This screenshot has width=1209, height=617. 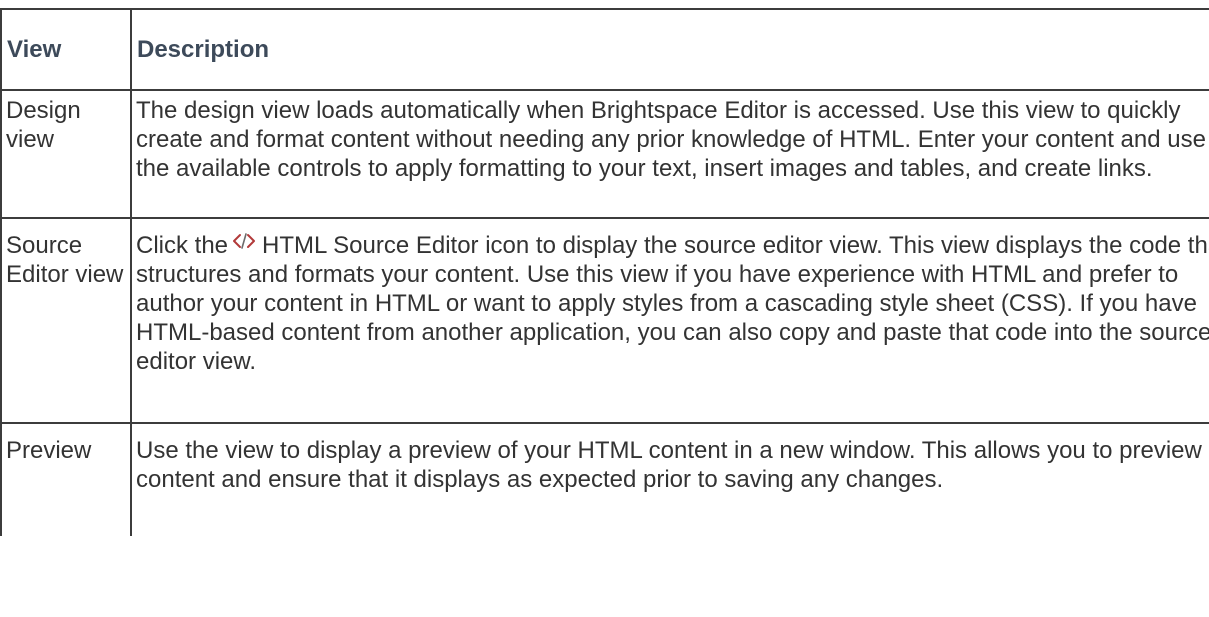 I want to click on view-name-source-editor: Source Editor view, so click(x=65, y=320).